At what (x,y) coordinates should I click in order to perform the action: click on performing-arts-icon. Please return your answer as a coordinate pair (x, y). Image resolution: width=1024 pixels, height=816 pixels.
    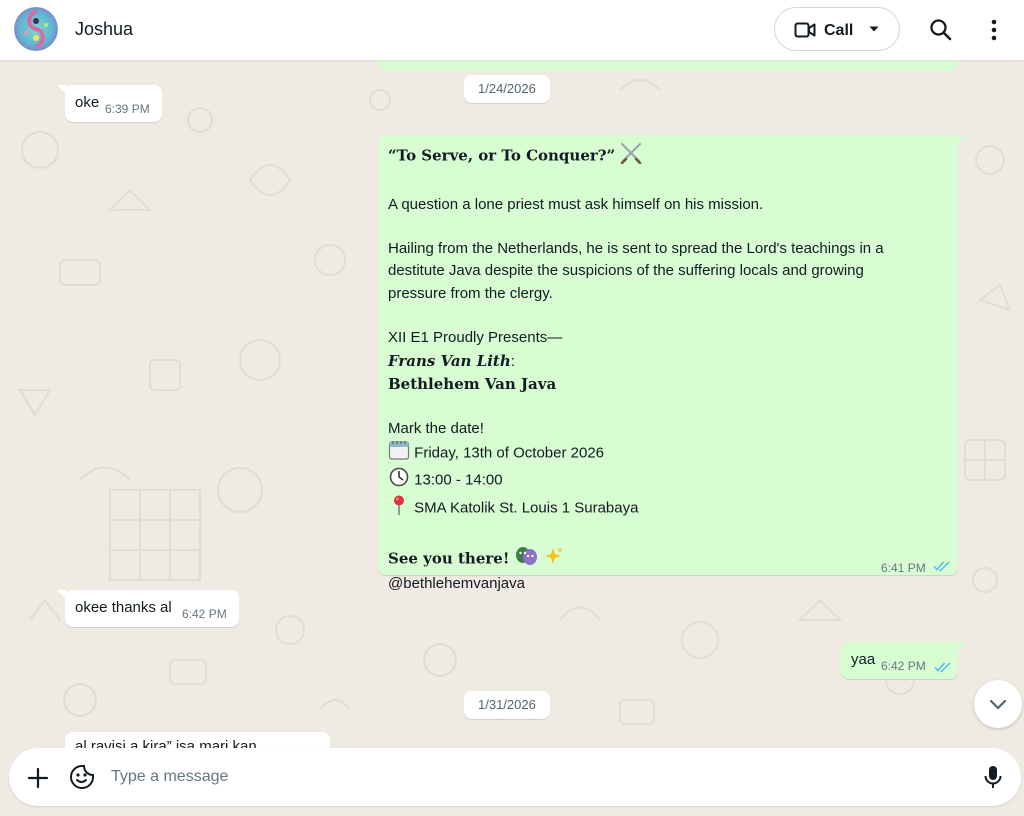
    Looking at the image, I should click on (526, 559).